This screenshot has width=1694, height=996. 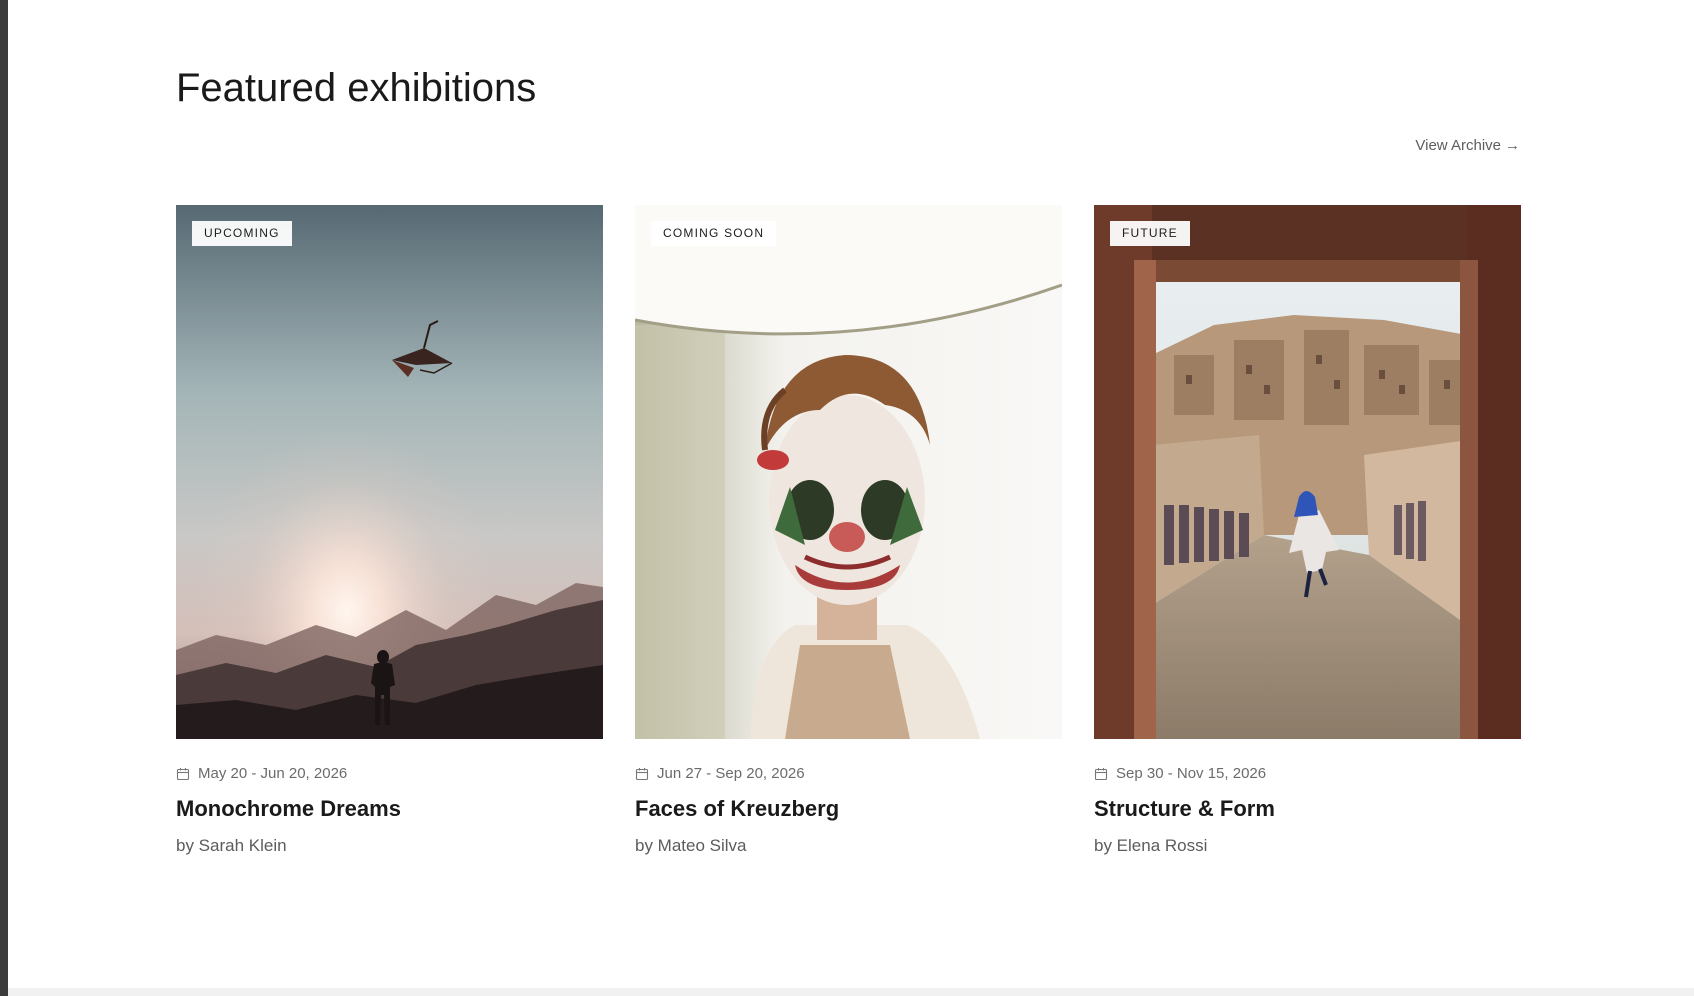 What do you see at coordinates (356, 88) in the screenshot?
I see `section-title: Featured exhibitions` at bounding box center [356, 88].